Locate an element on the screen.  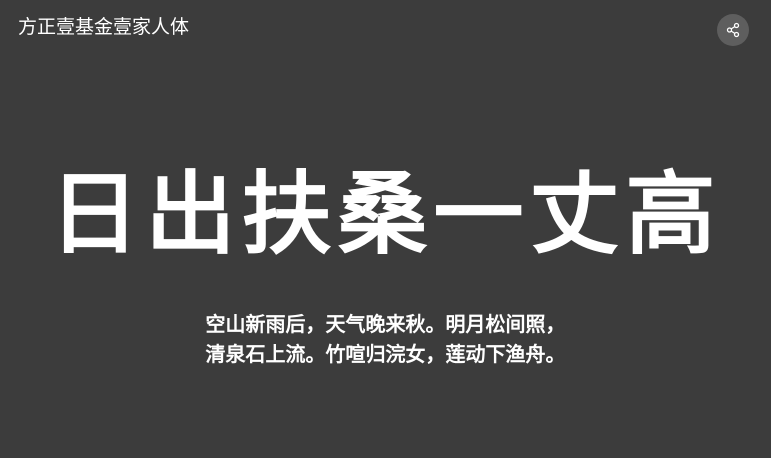
share-button is located at coordinates (733, 30).